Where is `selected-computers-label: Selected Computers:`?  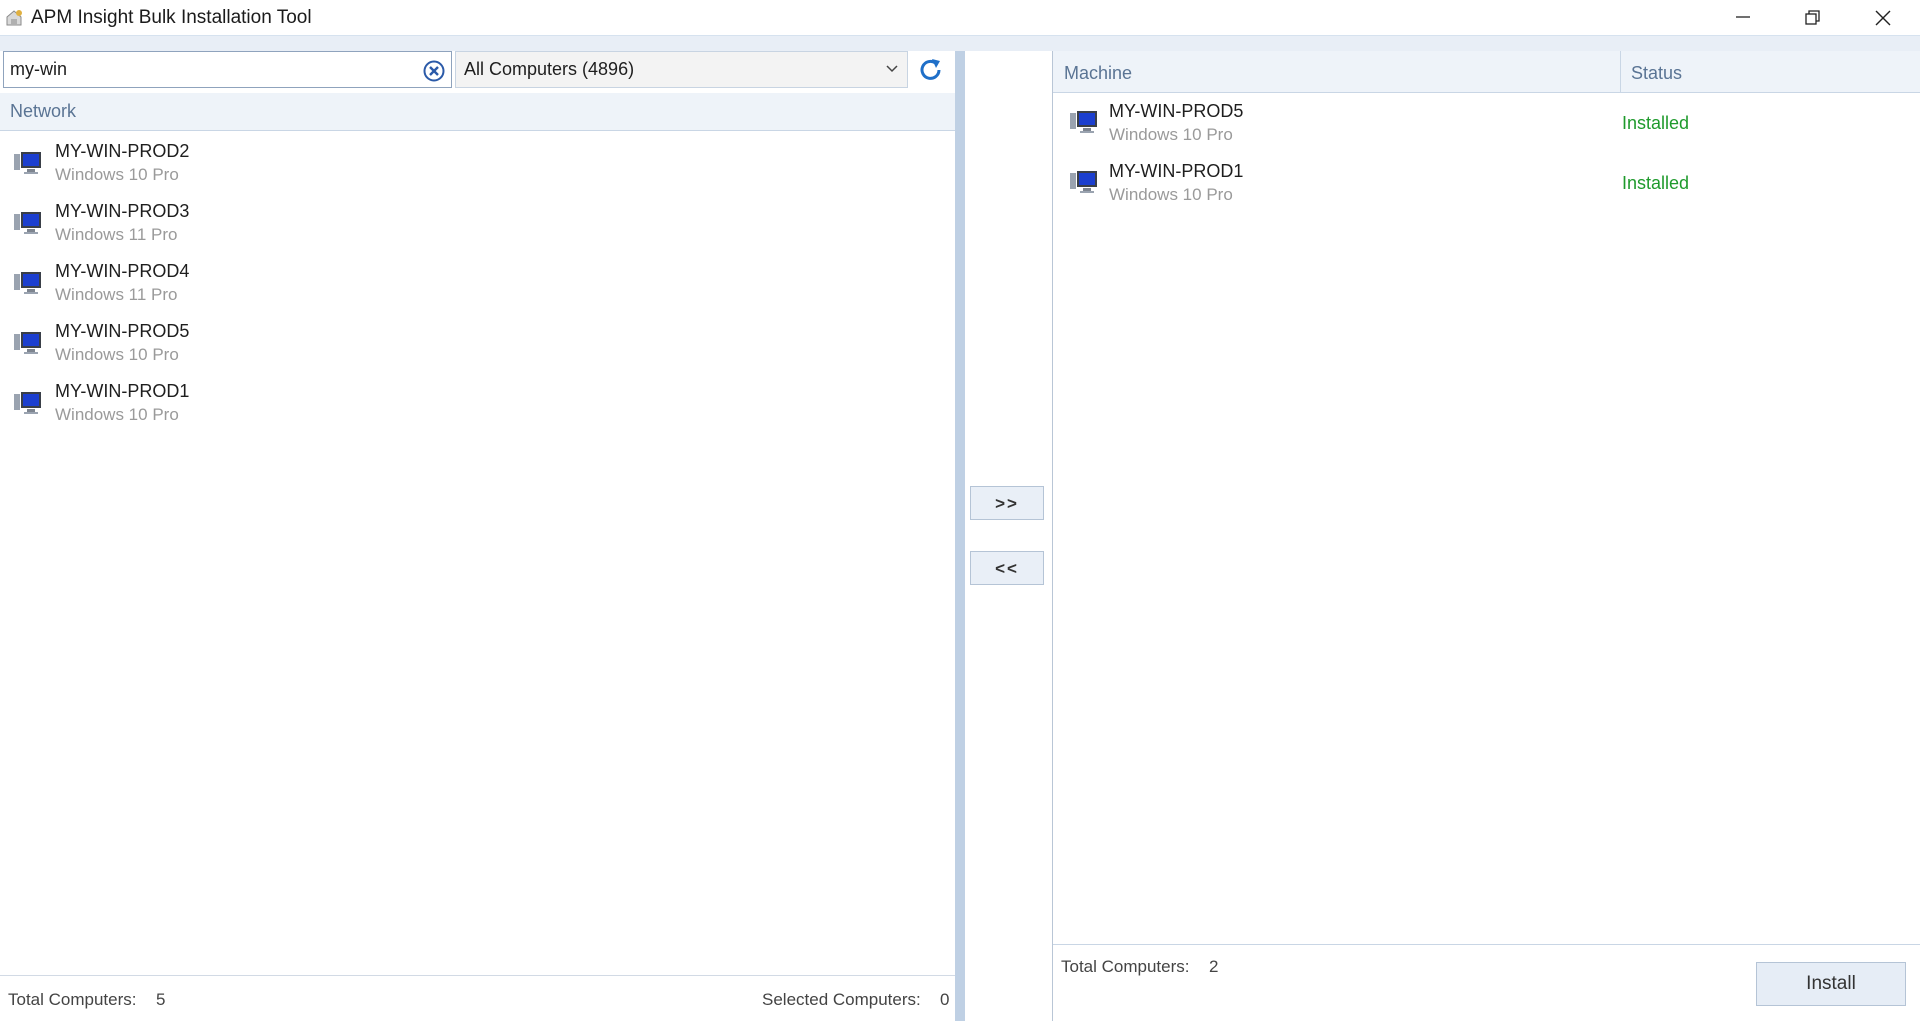
selected-computers-label: Selected Computers: is located at coordinates (841, 999).